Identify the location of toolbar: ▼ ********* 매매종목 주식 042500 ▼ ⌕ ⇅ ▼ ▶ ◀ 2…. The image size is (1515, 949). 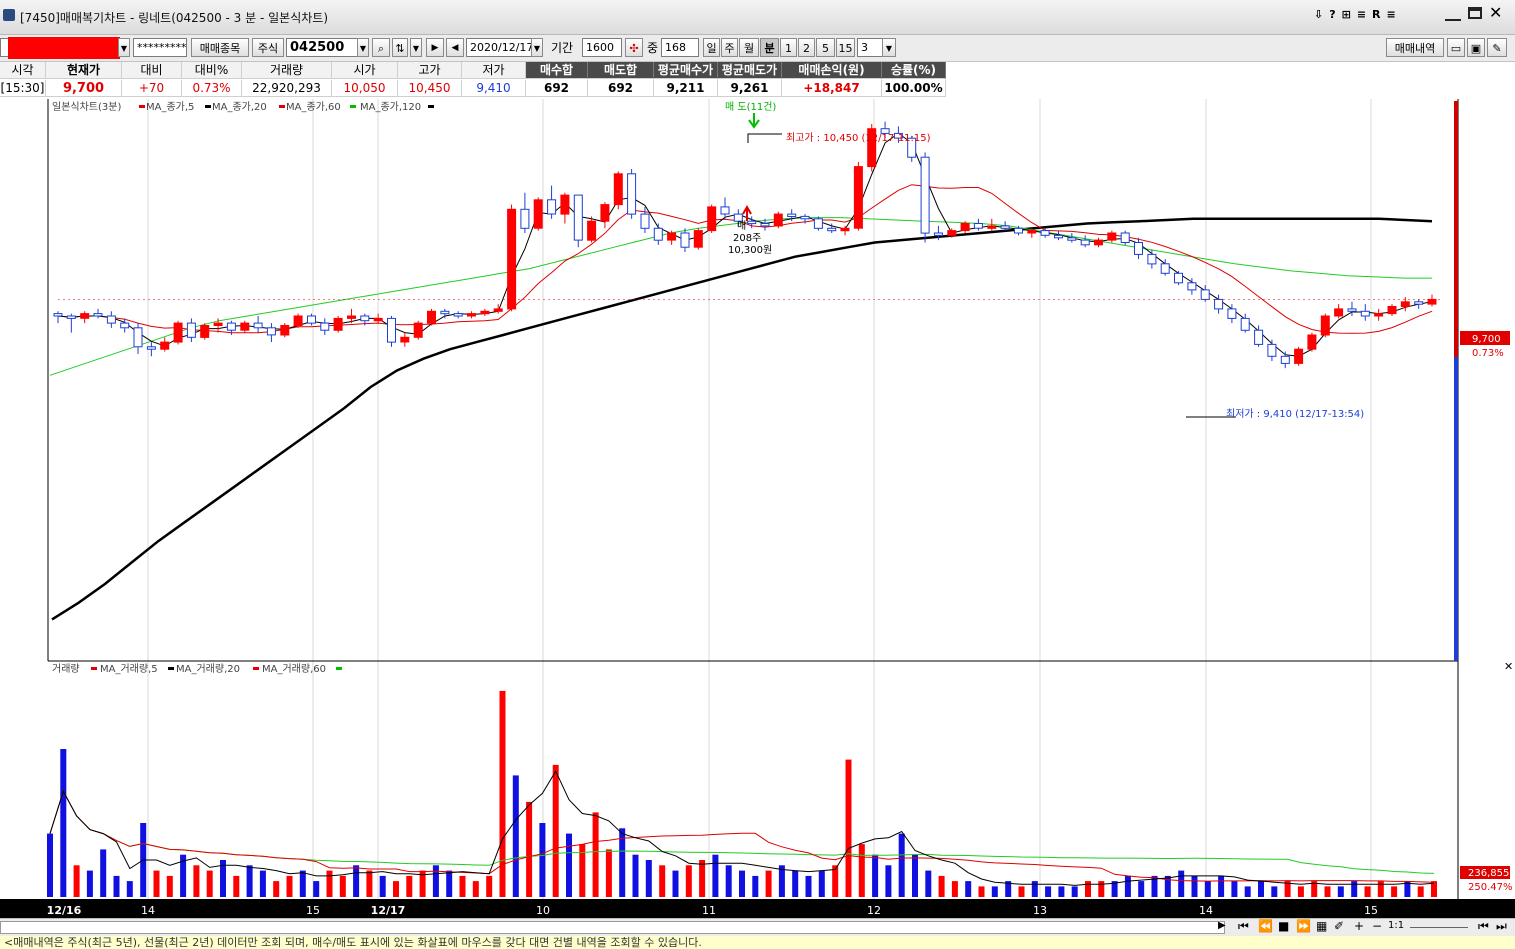
(757, 48).